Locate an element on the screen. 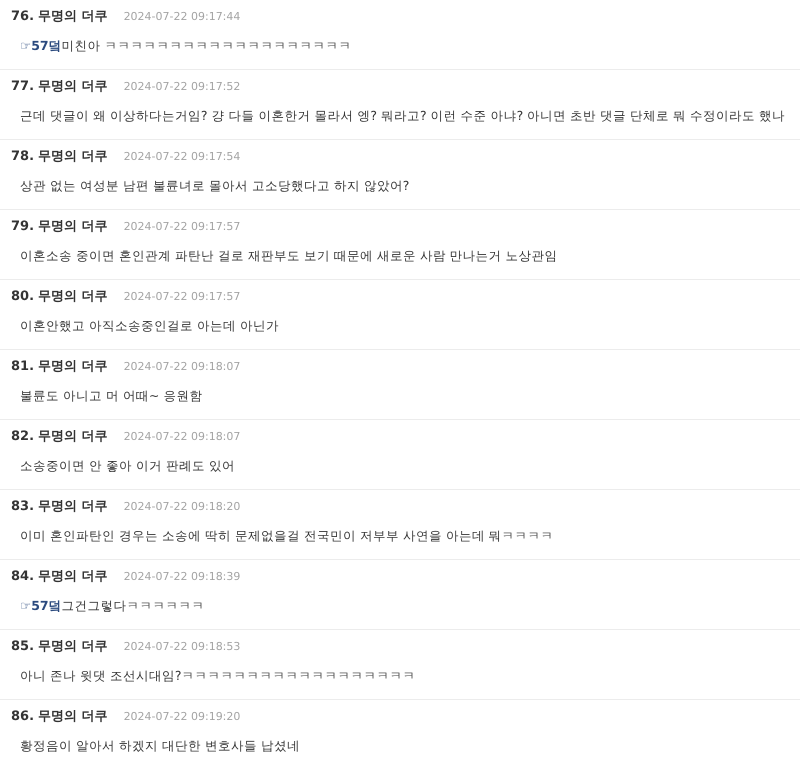 This screenshot has width=800, height=763. comment-number: 79. is located at coordinates (22, 227).